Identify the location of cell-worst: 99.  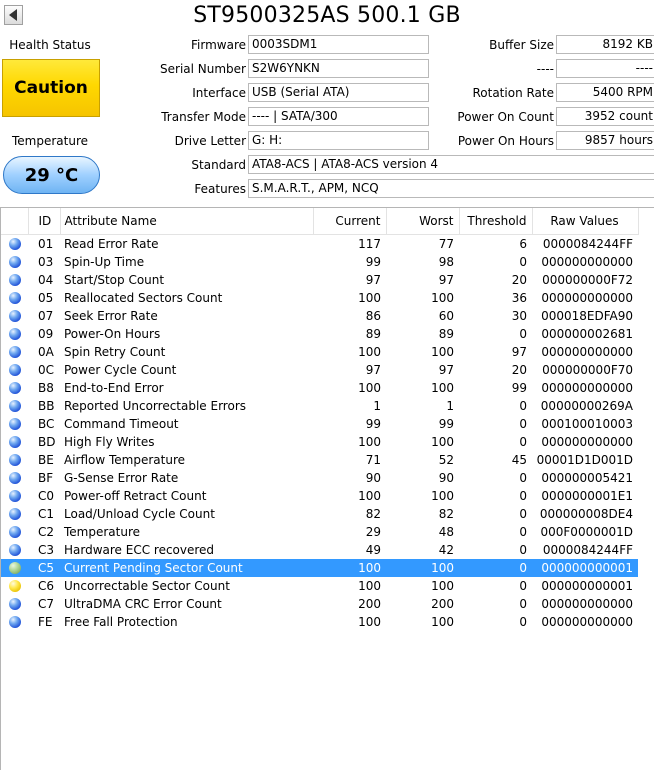
(446, 423).